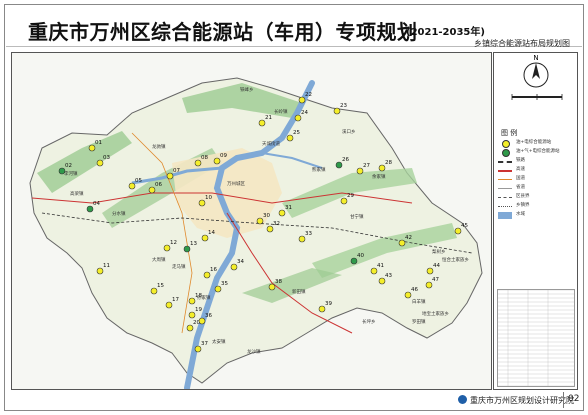 The image size is (588, 415). Describe the element at coordinates (408, 238) in the screenshot. I see `station-label: 42` at that location.